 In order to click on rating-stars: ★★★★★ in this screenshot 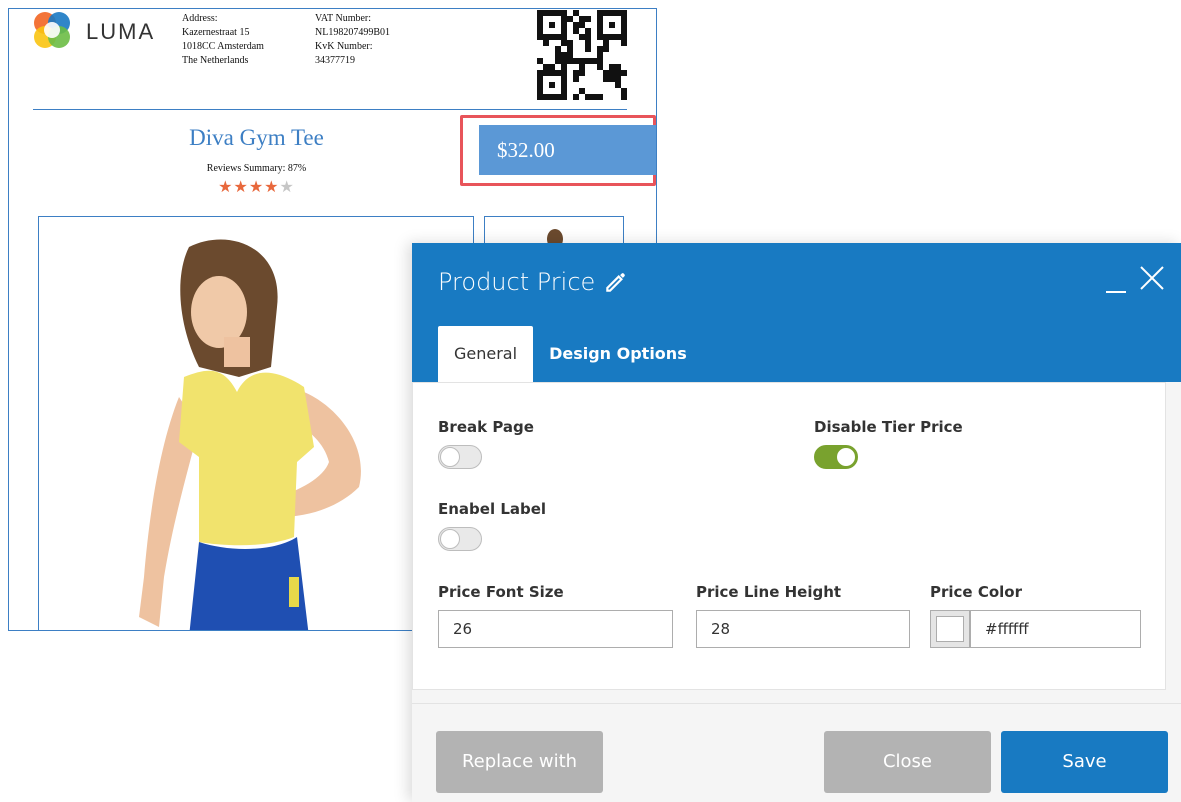, I will do `click(256, 187)`.